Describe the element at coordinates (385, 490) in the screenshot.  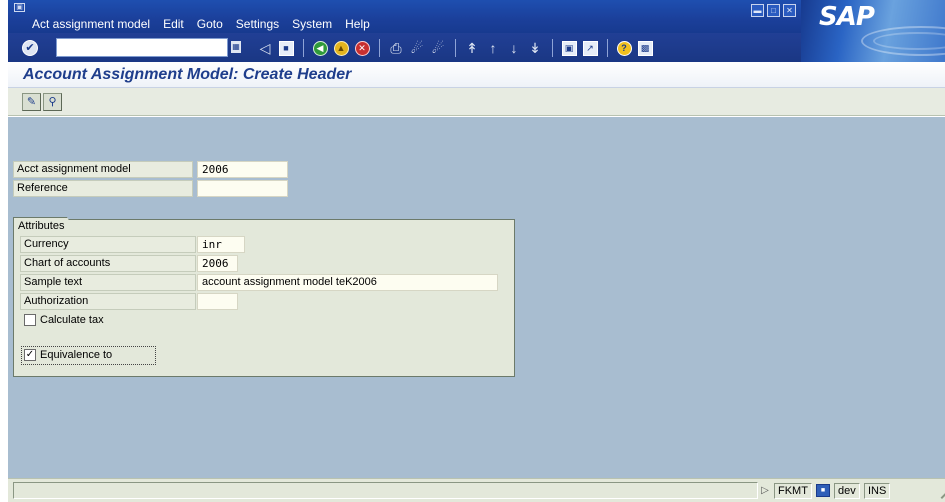
I see `status-message-area` at that location.